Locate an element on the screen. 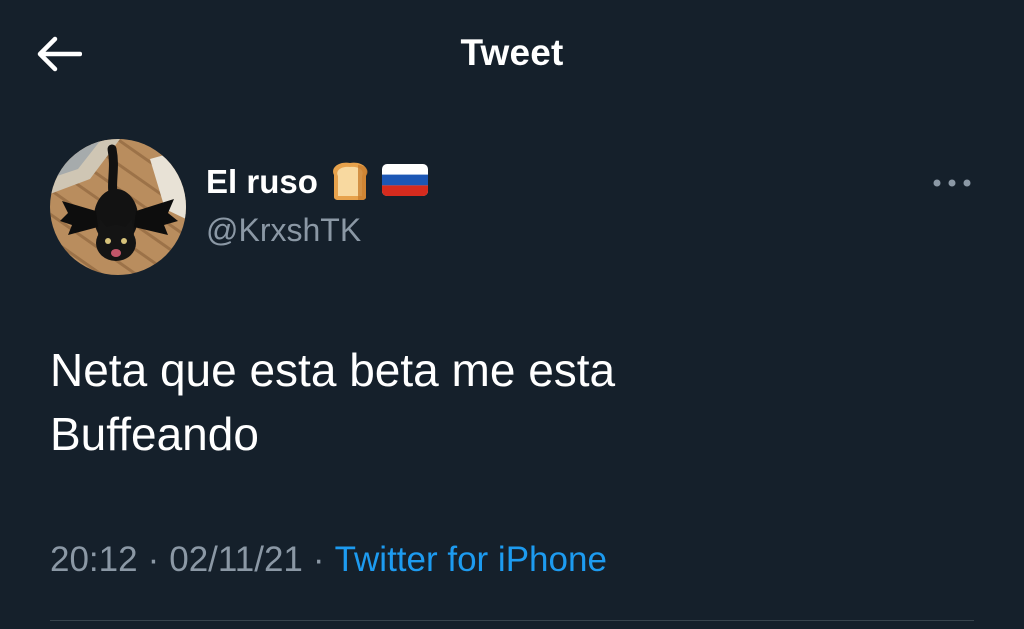 This screenshot has height=629, width=1024. more-options-icon is located at coordinates (952, 183).